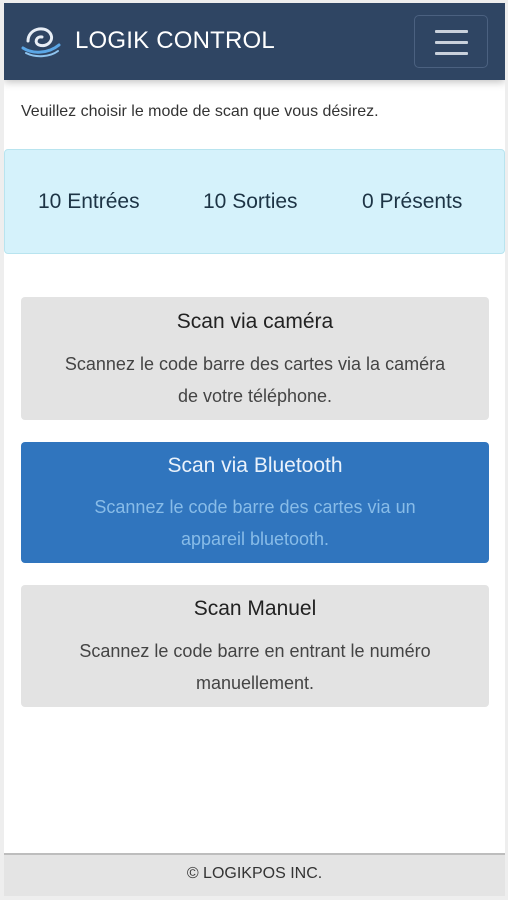 The height and width of the screenshot is (900, 508). I want to click on navbar: LOGIK CONTROL, so click(254, 41).